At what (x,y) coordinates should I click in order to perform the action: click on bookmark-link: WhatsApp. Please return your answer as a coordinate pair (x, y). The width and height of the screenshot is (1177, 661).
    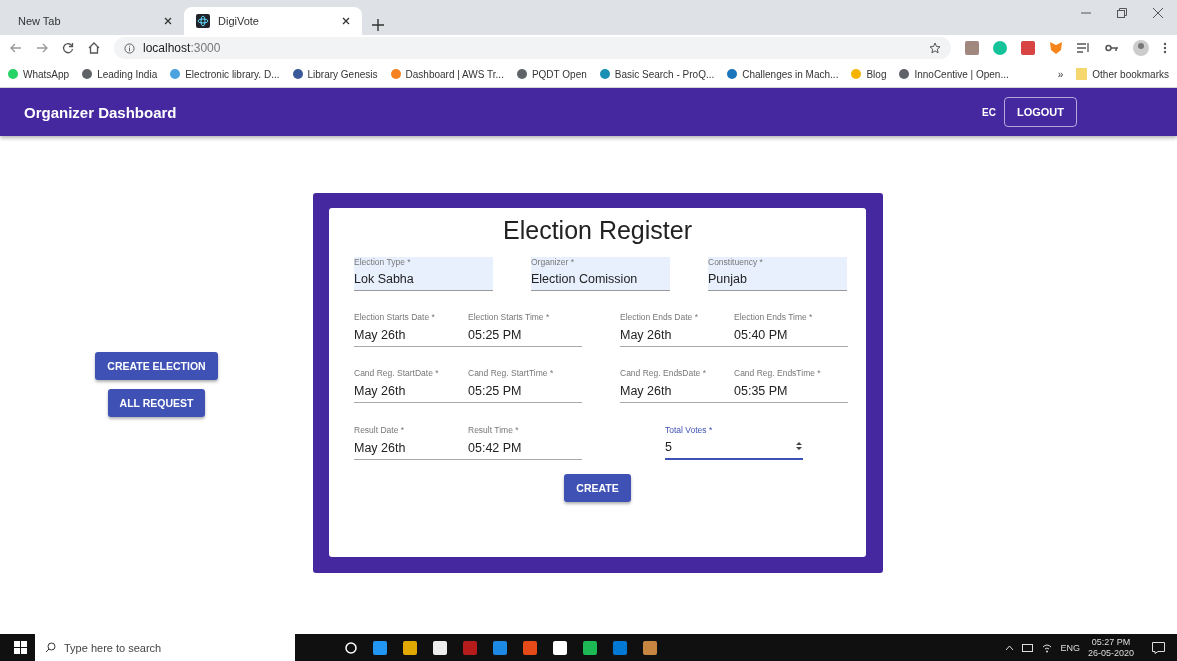
    Looking at the image, I should click on (39, 74).